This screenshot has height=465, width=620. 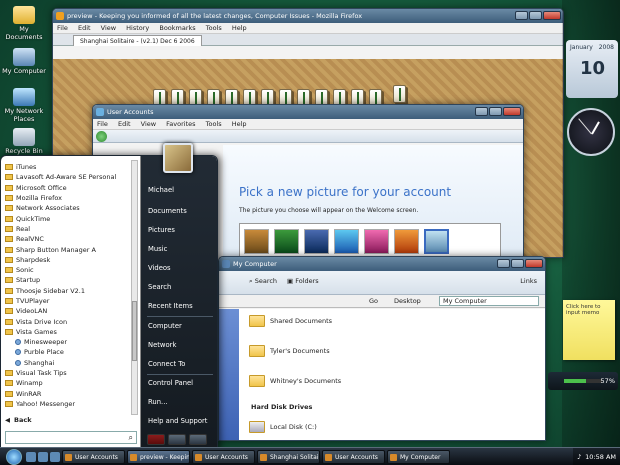 What do you see at coordinates (67, 208) in the screenshot?
I see `program-item: Network Associates` at bounding box center [67, 208].